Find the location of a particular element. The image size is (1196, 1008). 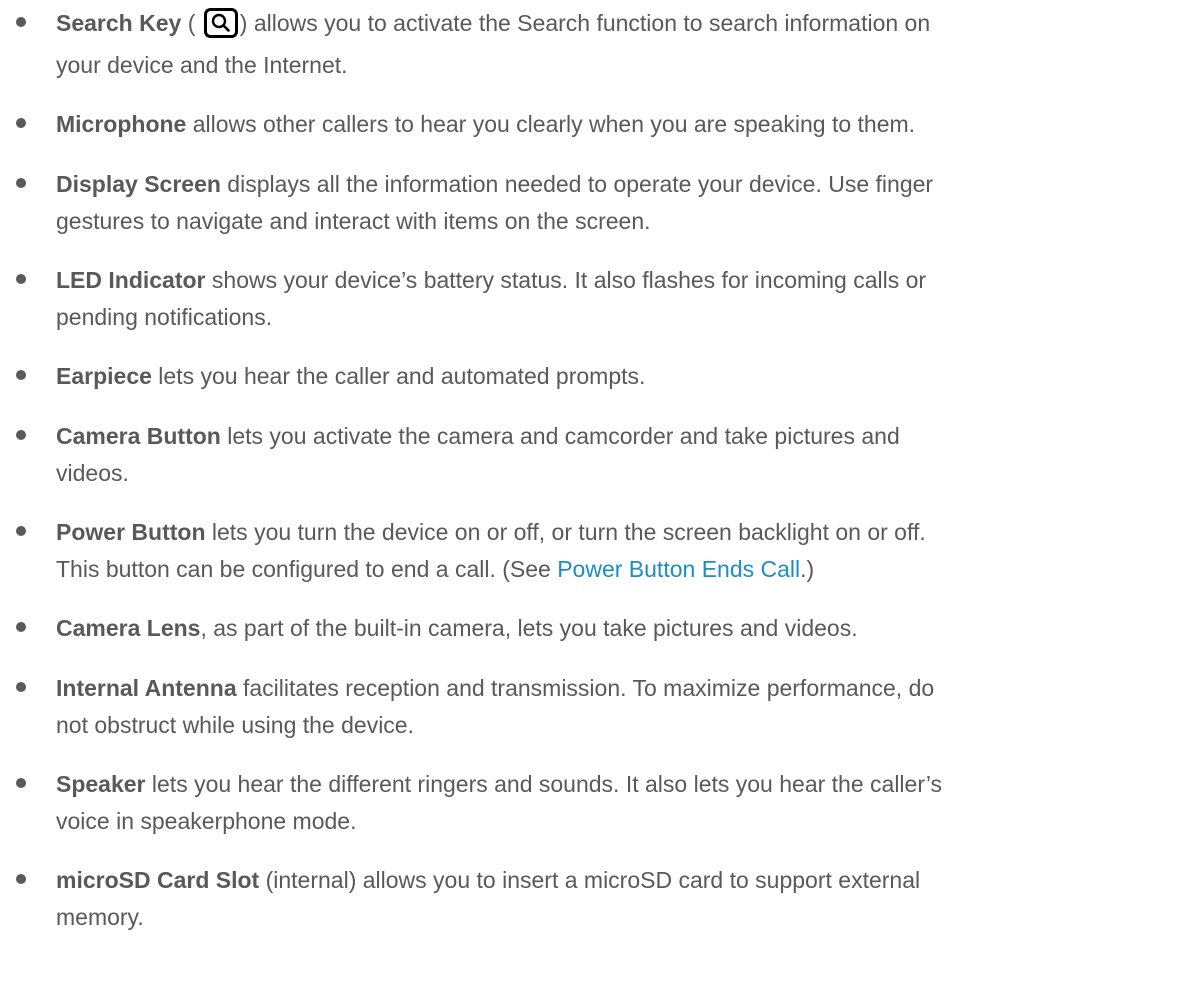

item-term: Search Key is located at coordinates (119, 23).